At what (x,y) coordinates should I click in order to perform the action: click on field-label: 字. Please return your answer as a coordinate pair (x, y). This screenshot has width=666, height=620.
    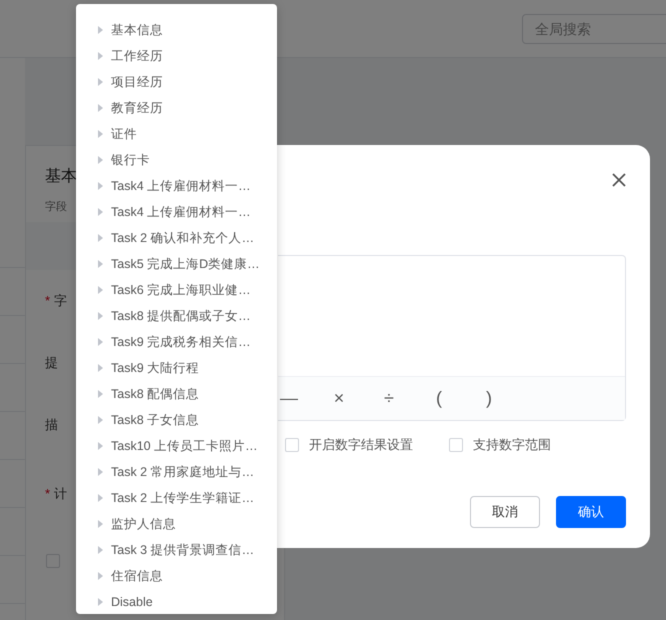
    Looking at the image, I should click on (61, 301).